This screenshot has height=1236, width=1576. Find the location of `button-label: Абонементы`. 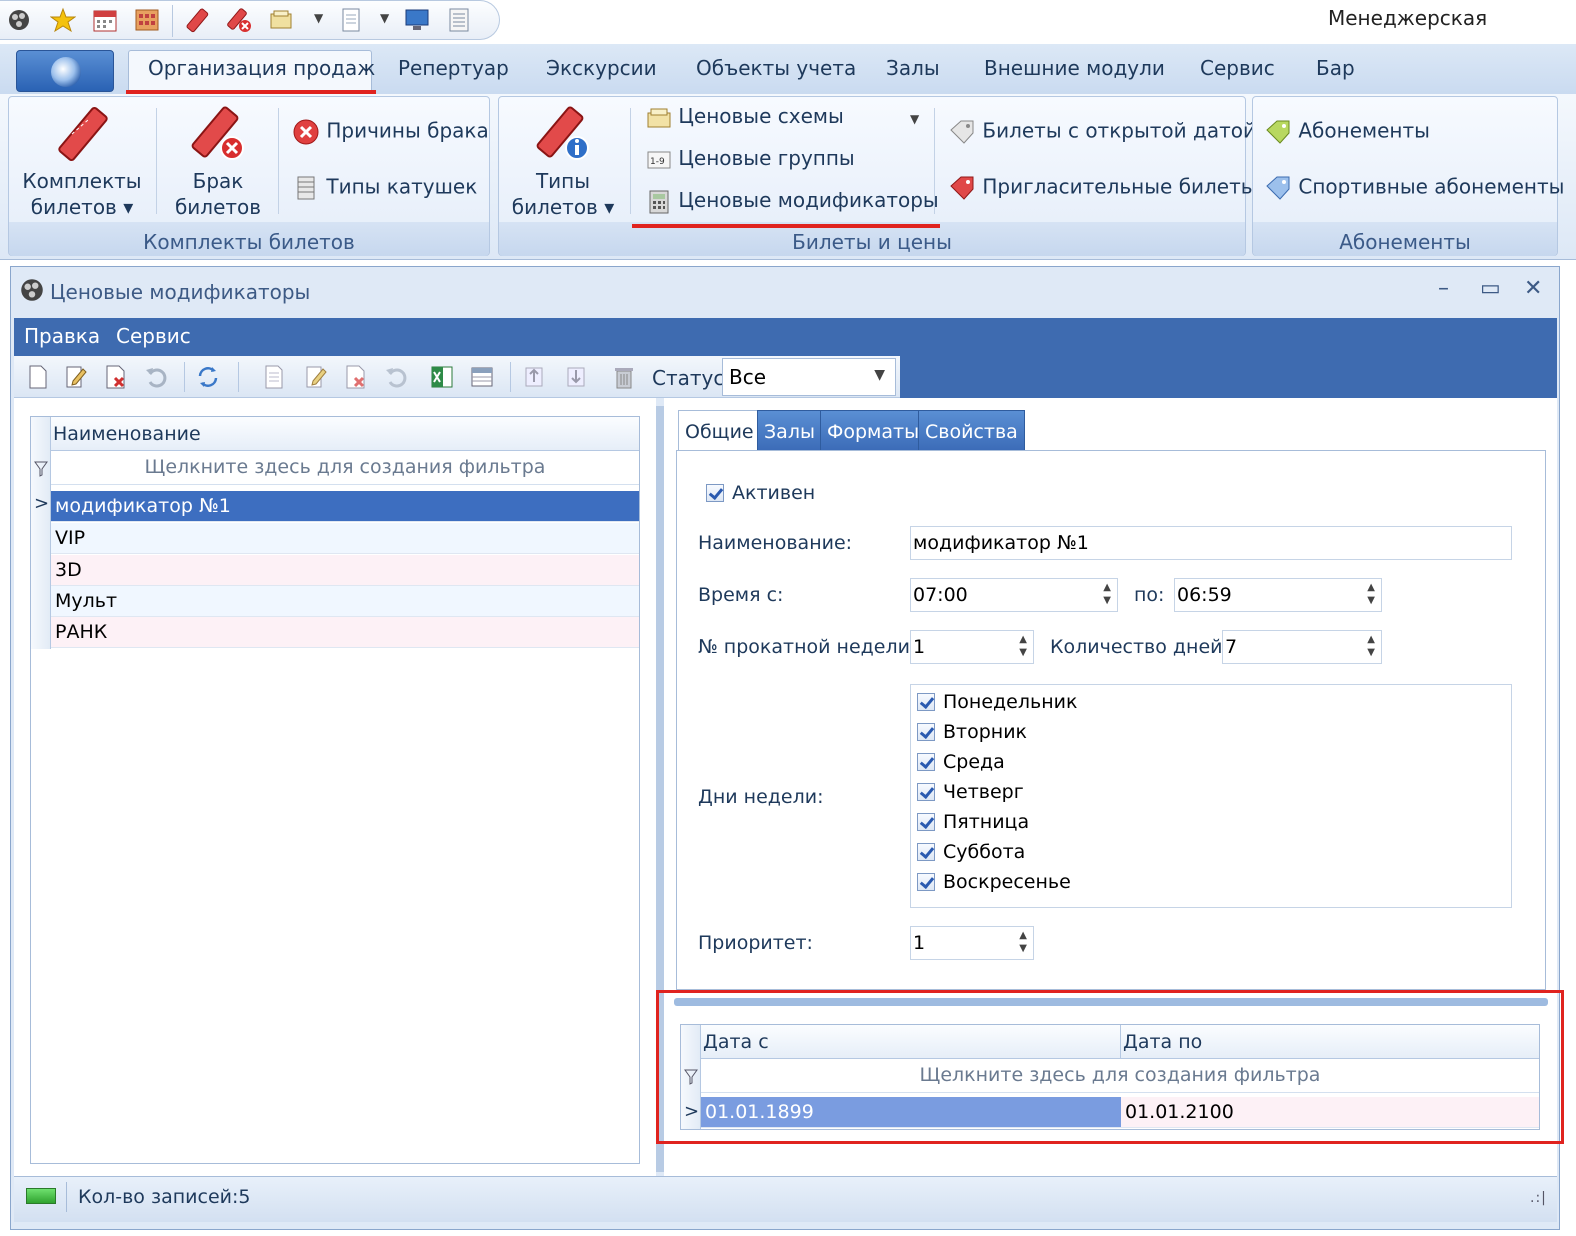

button-label: Абонементы is located at coordinates (1364, 130).